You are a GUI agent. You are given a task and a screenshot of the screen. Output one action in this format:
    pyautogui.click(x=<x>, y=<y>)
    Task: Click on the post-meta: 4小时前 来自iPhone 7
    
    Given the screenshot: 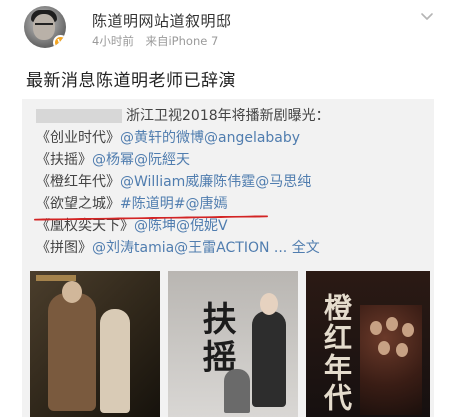 What is the action you would take?
    pyautogui.click(x=159, y=41)
    